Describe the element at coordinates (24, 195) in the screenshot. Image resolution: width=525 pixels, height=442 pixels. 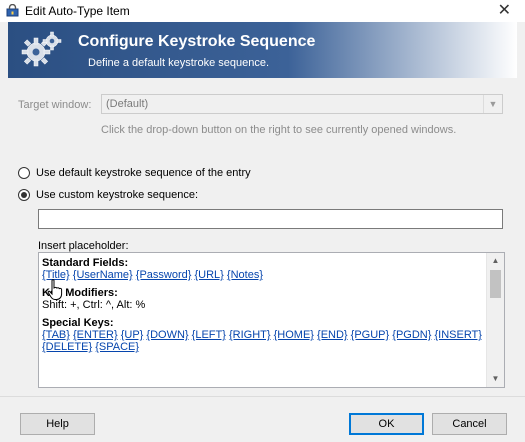
I see `radio-custom-indicator` at that location.